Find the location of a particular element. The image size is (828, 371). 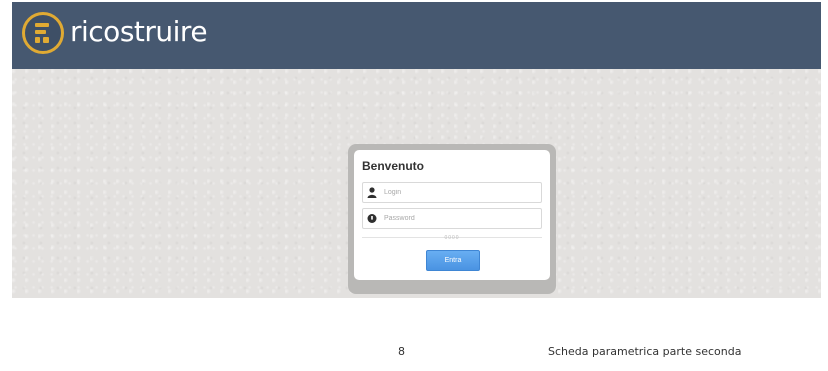

login-card: Benvenuto Login 0000 Entra is located at coordinates (452, 215).